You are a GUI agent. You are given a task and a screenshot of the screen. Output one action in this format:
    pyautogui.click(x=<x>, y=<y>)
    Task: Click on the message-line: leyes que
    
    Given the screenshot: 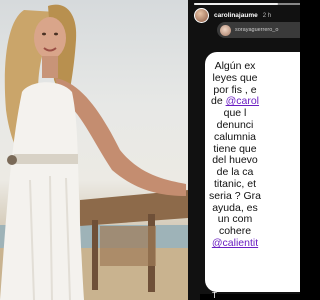 What is the action you would take?
    pyautogui.click(x=235, y=77)
    